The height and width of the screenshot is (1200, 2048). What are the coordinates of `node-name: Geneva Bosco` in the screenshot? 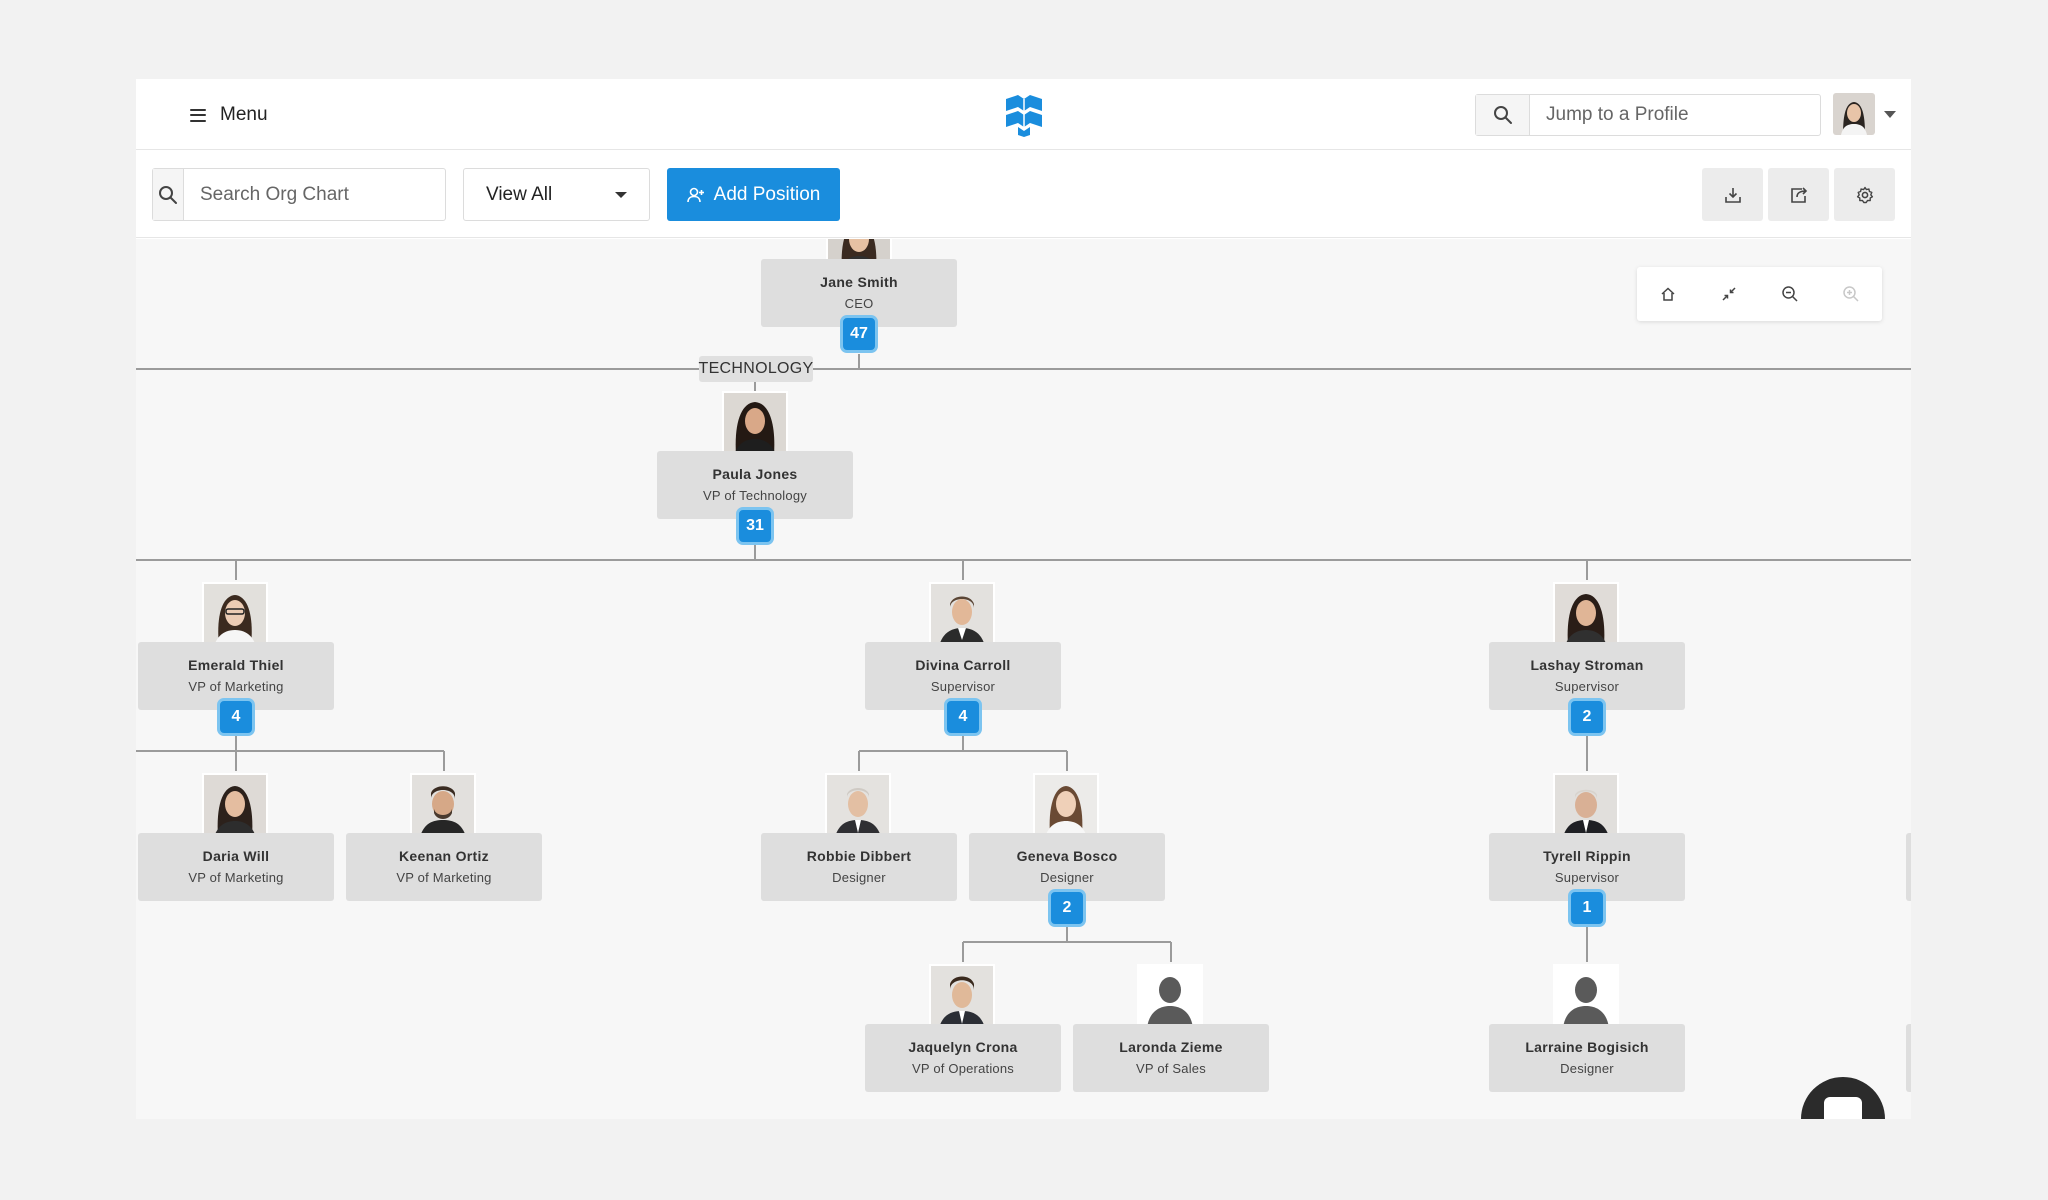 It's located at (1067, 856).